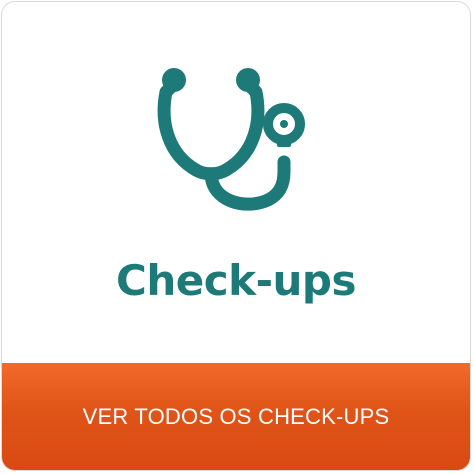 The image size is (474, 474). Describe the element at coordinates (231, 139) in the screenshot. I see `stethoscope-icon` at that location.